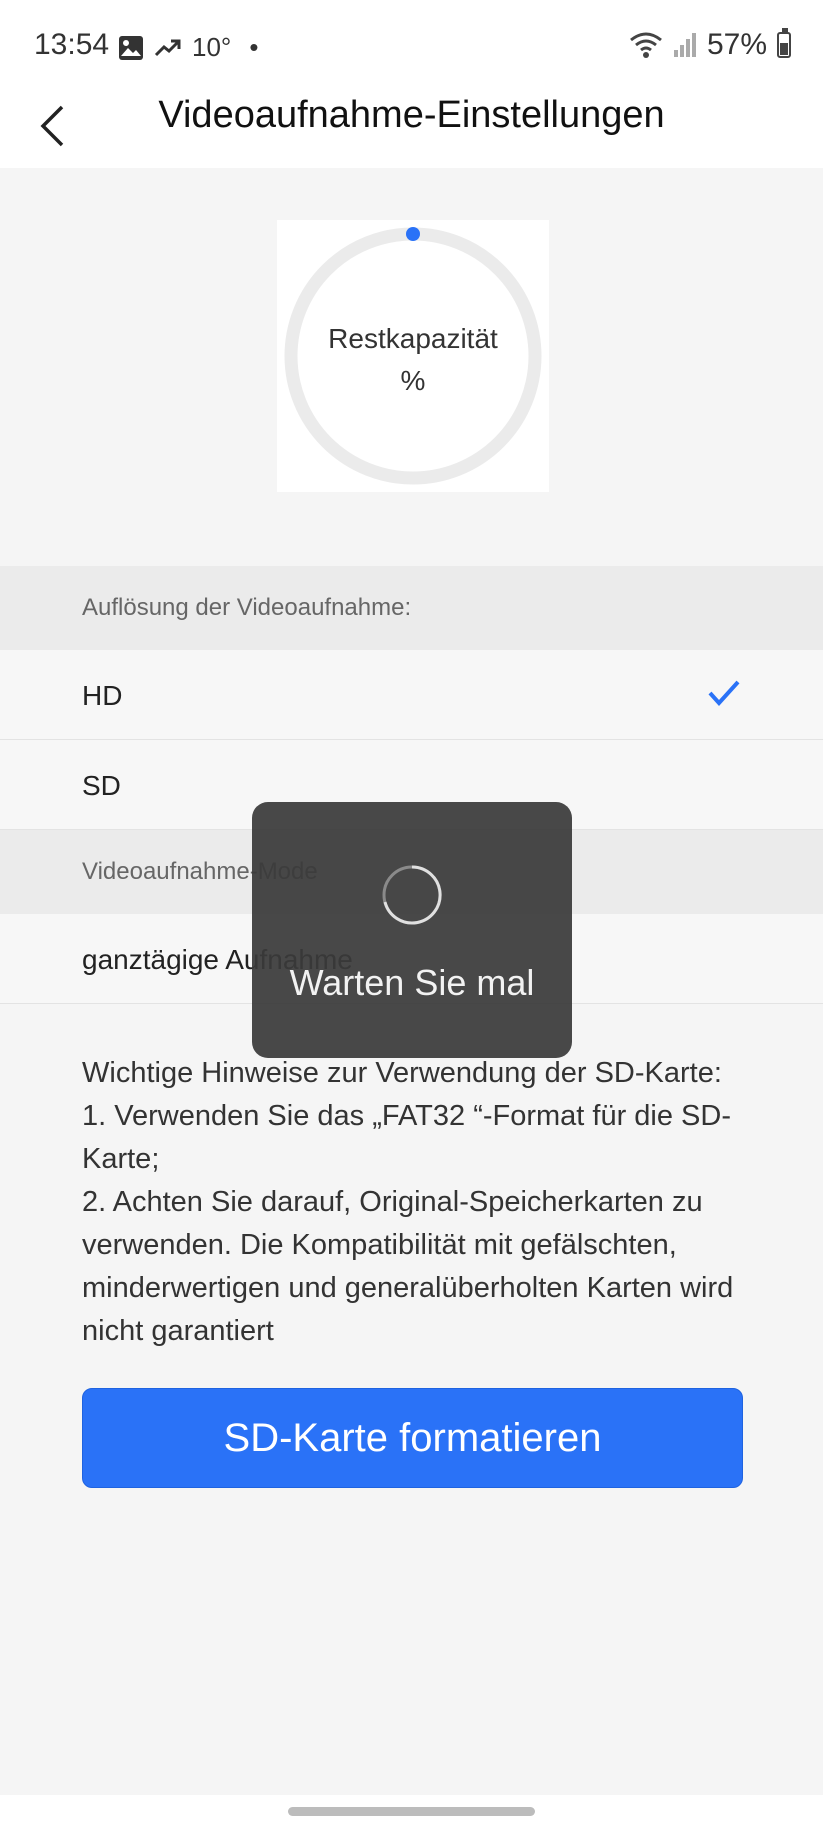 The width and height of the screenshot is (823, 1828). What do you see at coordinates (412, 982) in the screenshot?
I see `loading-text: Warten Sie mal` at bounding box center [412, 982].